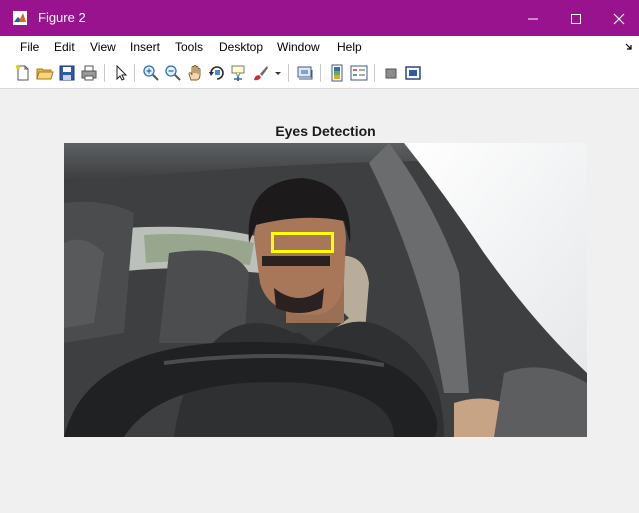  I want to click on dock-arrow-icon, so click(629, 46).